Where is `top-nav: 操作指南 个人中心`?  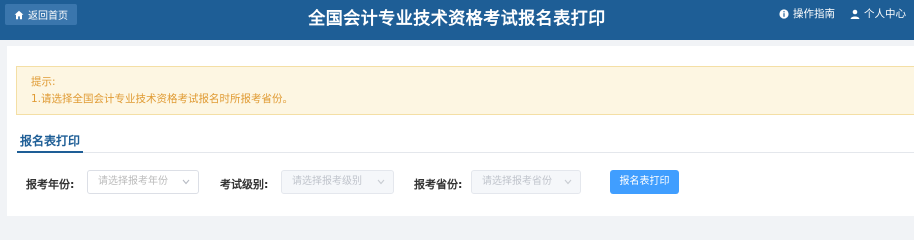
top-nav: 操作指南 个人中心 is located at coordinates (842, 13).